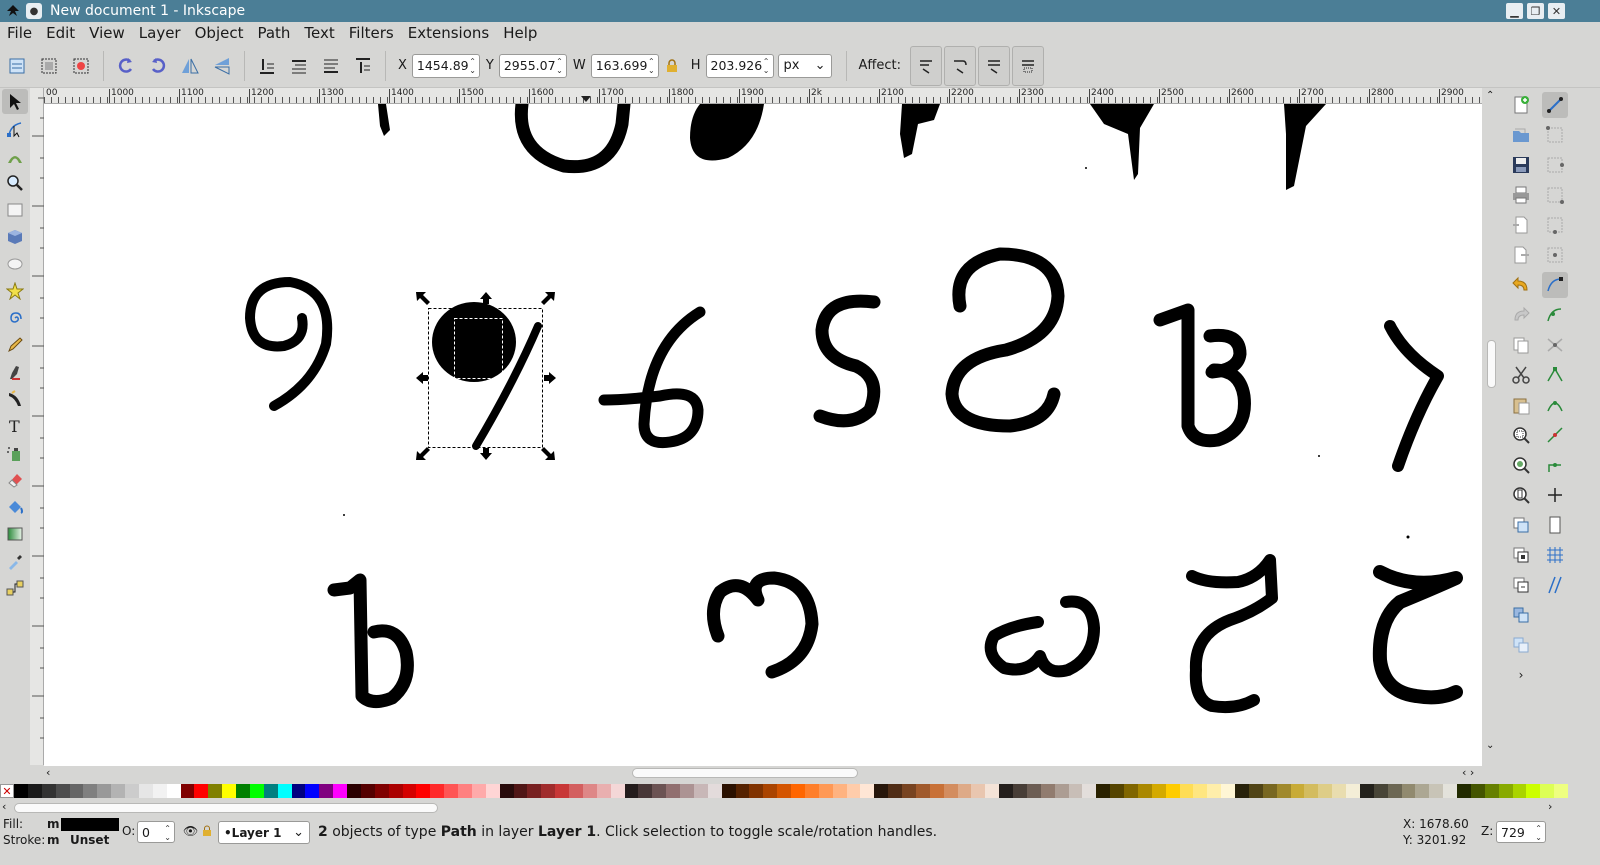 This screenshot has height=865, width=1600. What do you see at coordinates (1521, 555) in the screenshot?
I see `clone-icon` at bounding box center [1521, 555].